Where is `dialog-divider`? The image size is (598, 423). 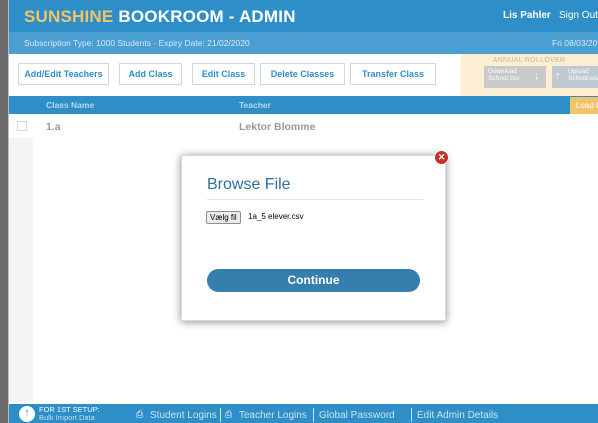
dialog-divider is located at coordinates (315, 199).